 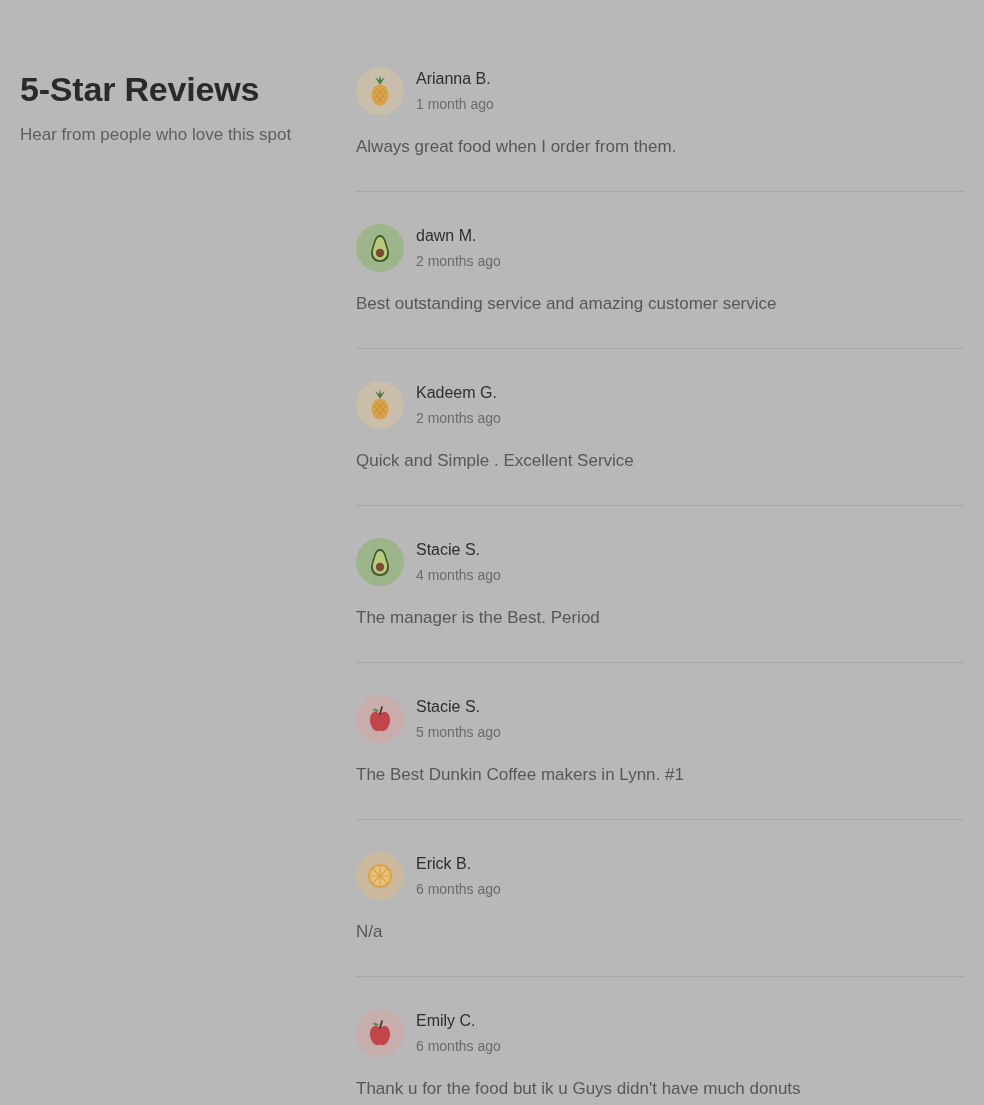 What do you see at coordinates (458, 575) in the screenshot?
I see `review-date: 4 months ago` at bounding box center [458, 575].